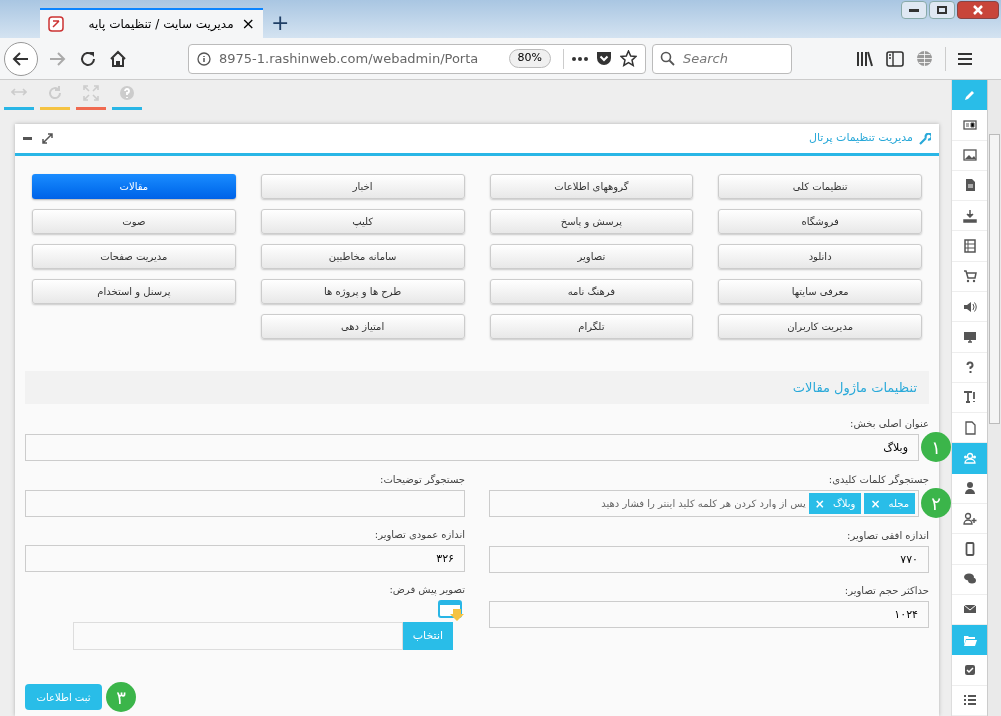 The width and height of the screenshot is (1001, 716). I want to click on module-button: اخبار, so click(362, 186).